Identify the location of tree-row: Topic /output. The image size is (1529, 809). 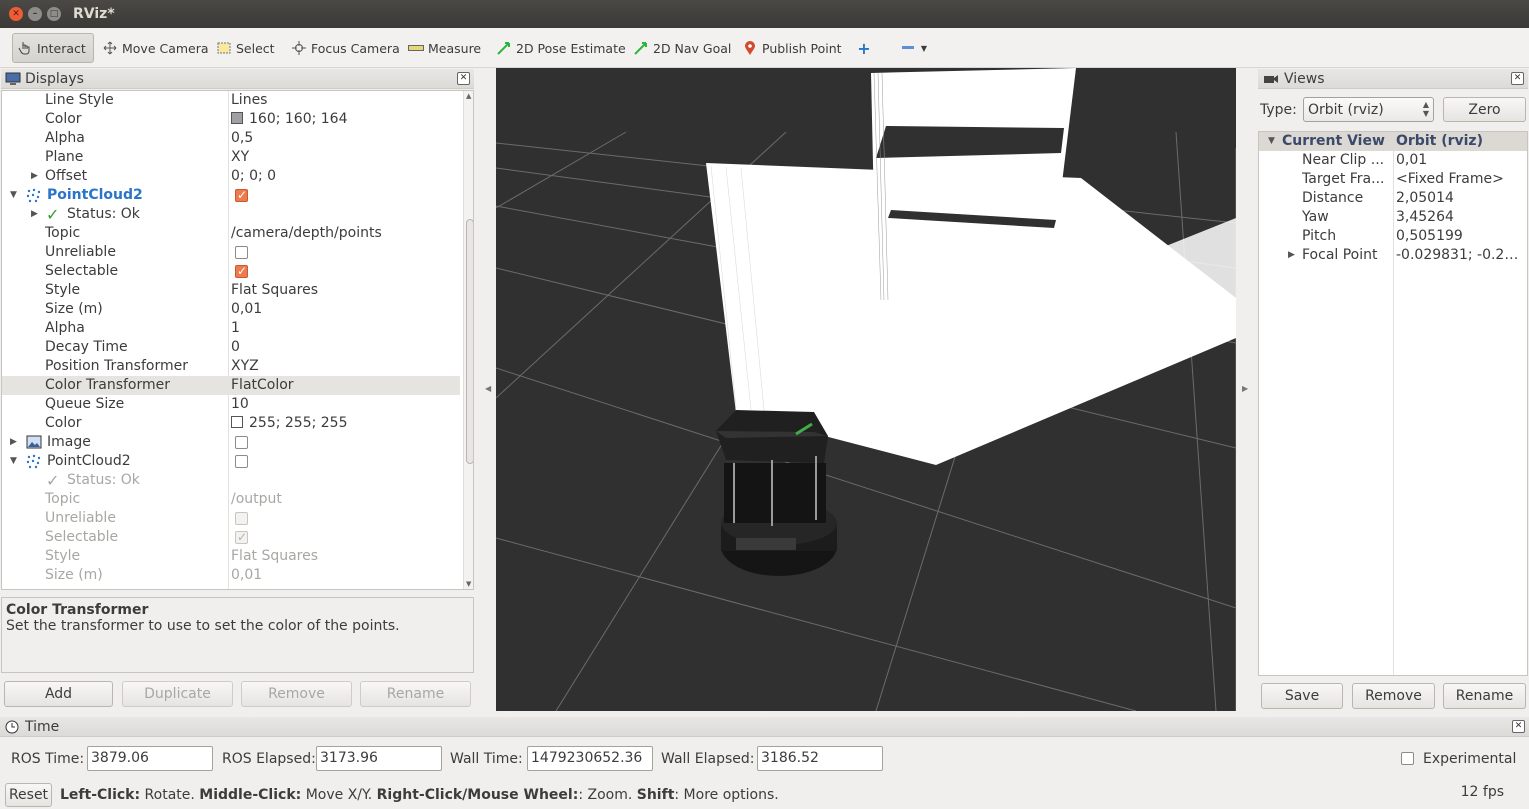
(231, 499).